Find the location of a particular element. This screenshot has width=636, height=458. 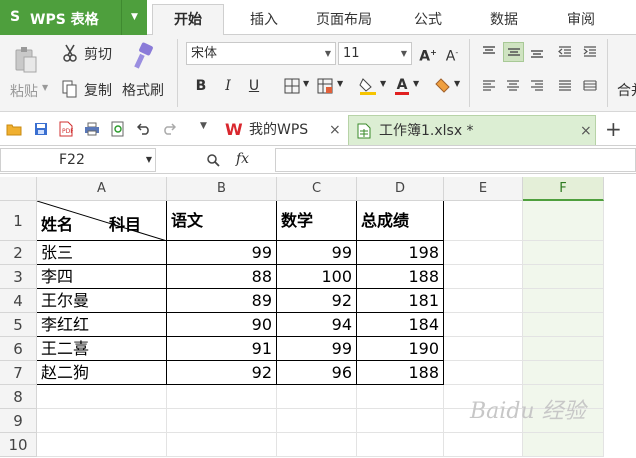

align-middle-icon is located at coordinates (513, 52).